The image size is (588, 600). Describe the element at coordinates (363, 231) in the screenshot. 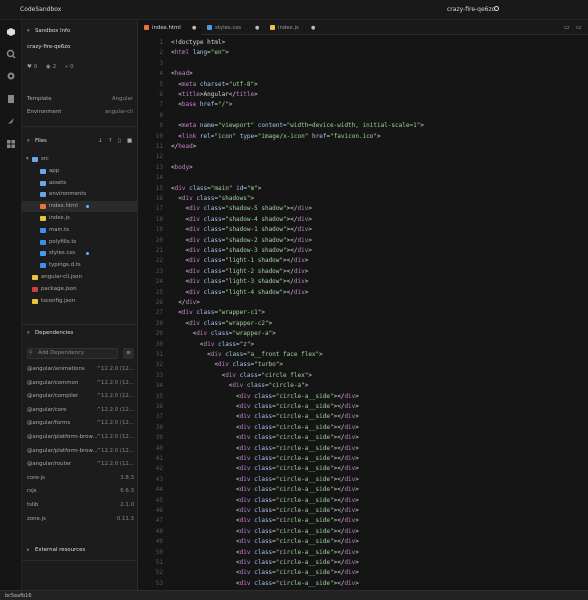

I see `code-line: 19 <div class="shadow-1 shadow"></div>` at that location.